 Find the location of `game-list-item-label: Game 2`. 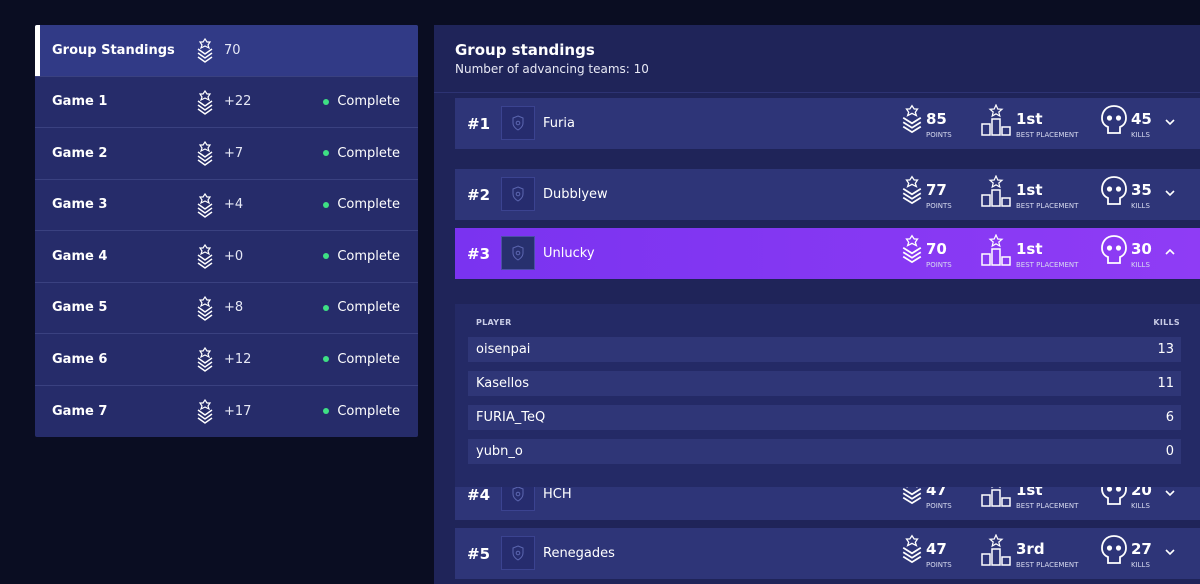

game-list-item-label: Game 2 is located at coordinates (80, 153).